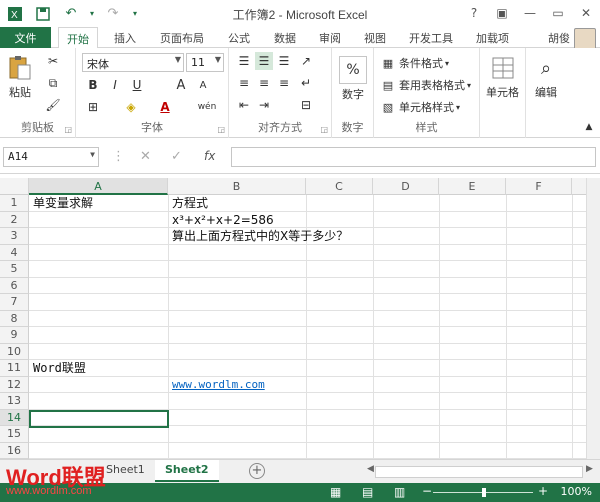  Describe the element at coordinates (576, 491) in the screenshot. I see `zoom-level: 100%` at that location.